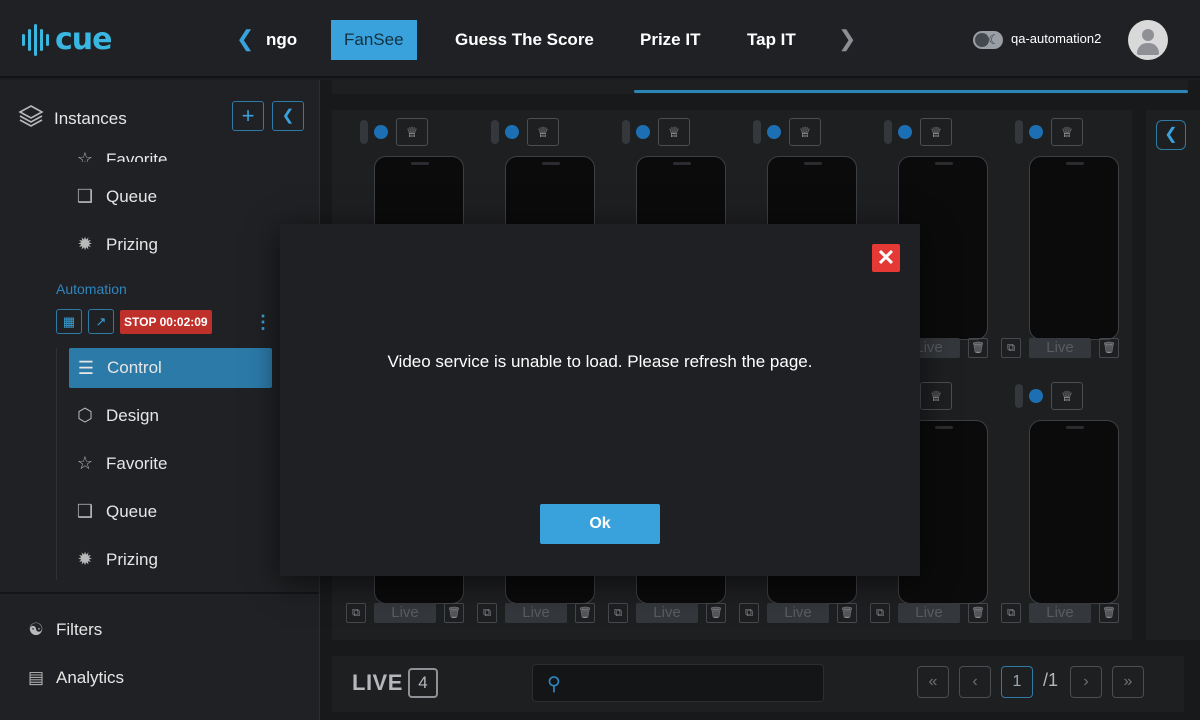 The height and width of the screenshot is (720, 1200). I want to click on logo: cue, so click(67, 39).